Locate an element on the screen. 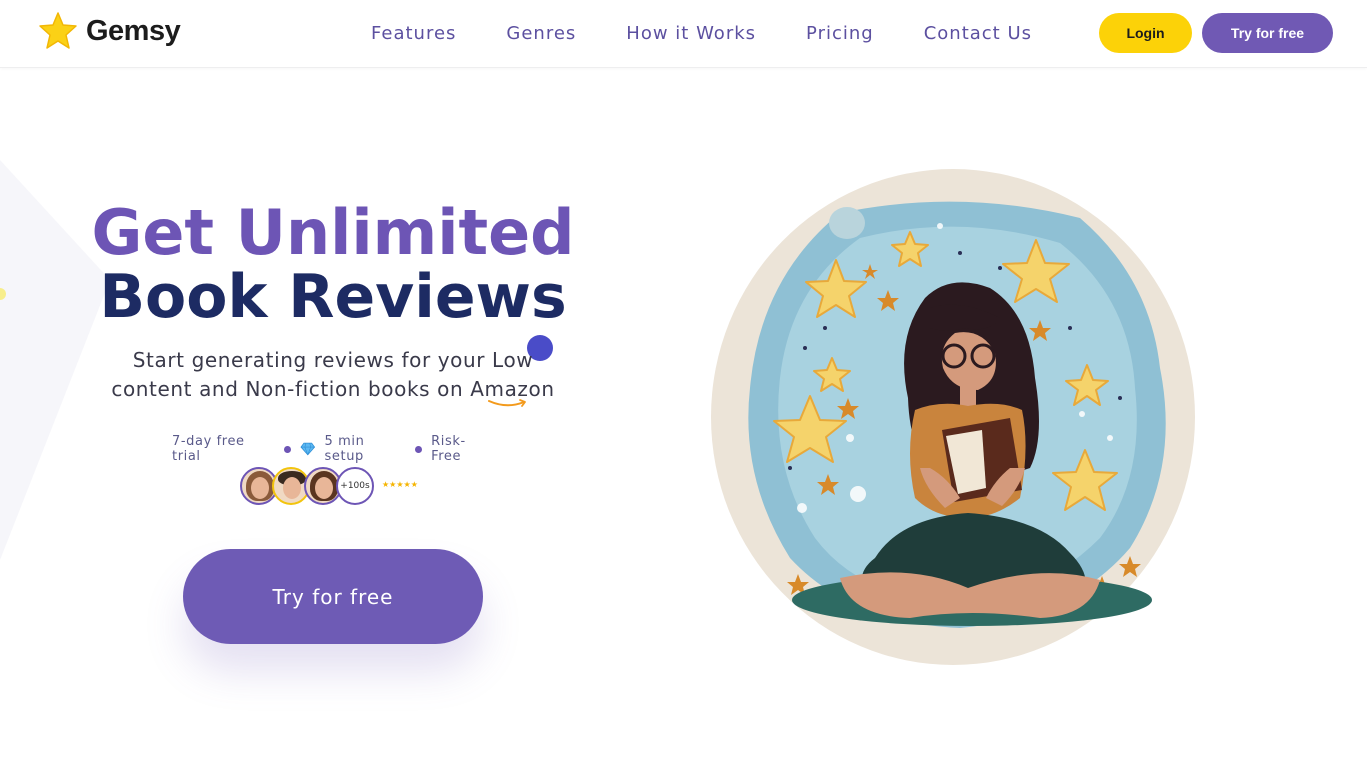 The width and height of the screenshot is (1367, 769). brand-logo: Gemsy is located at coordinates (109, 31).